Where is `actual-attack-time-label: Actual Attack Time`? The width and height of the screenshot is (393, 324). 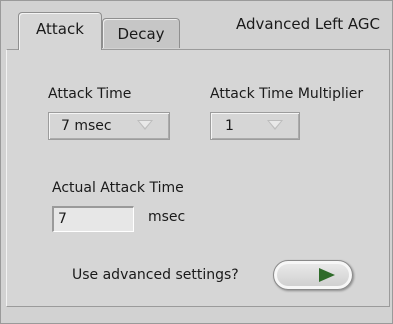
actual-attack-time-label: Actual Attack Time is located at coordinates (118, 188).